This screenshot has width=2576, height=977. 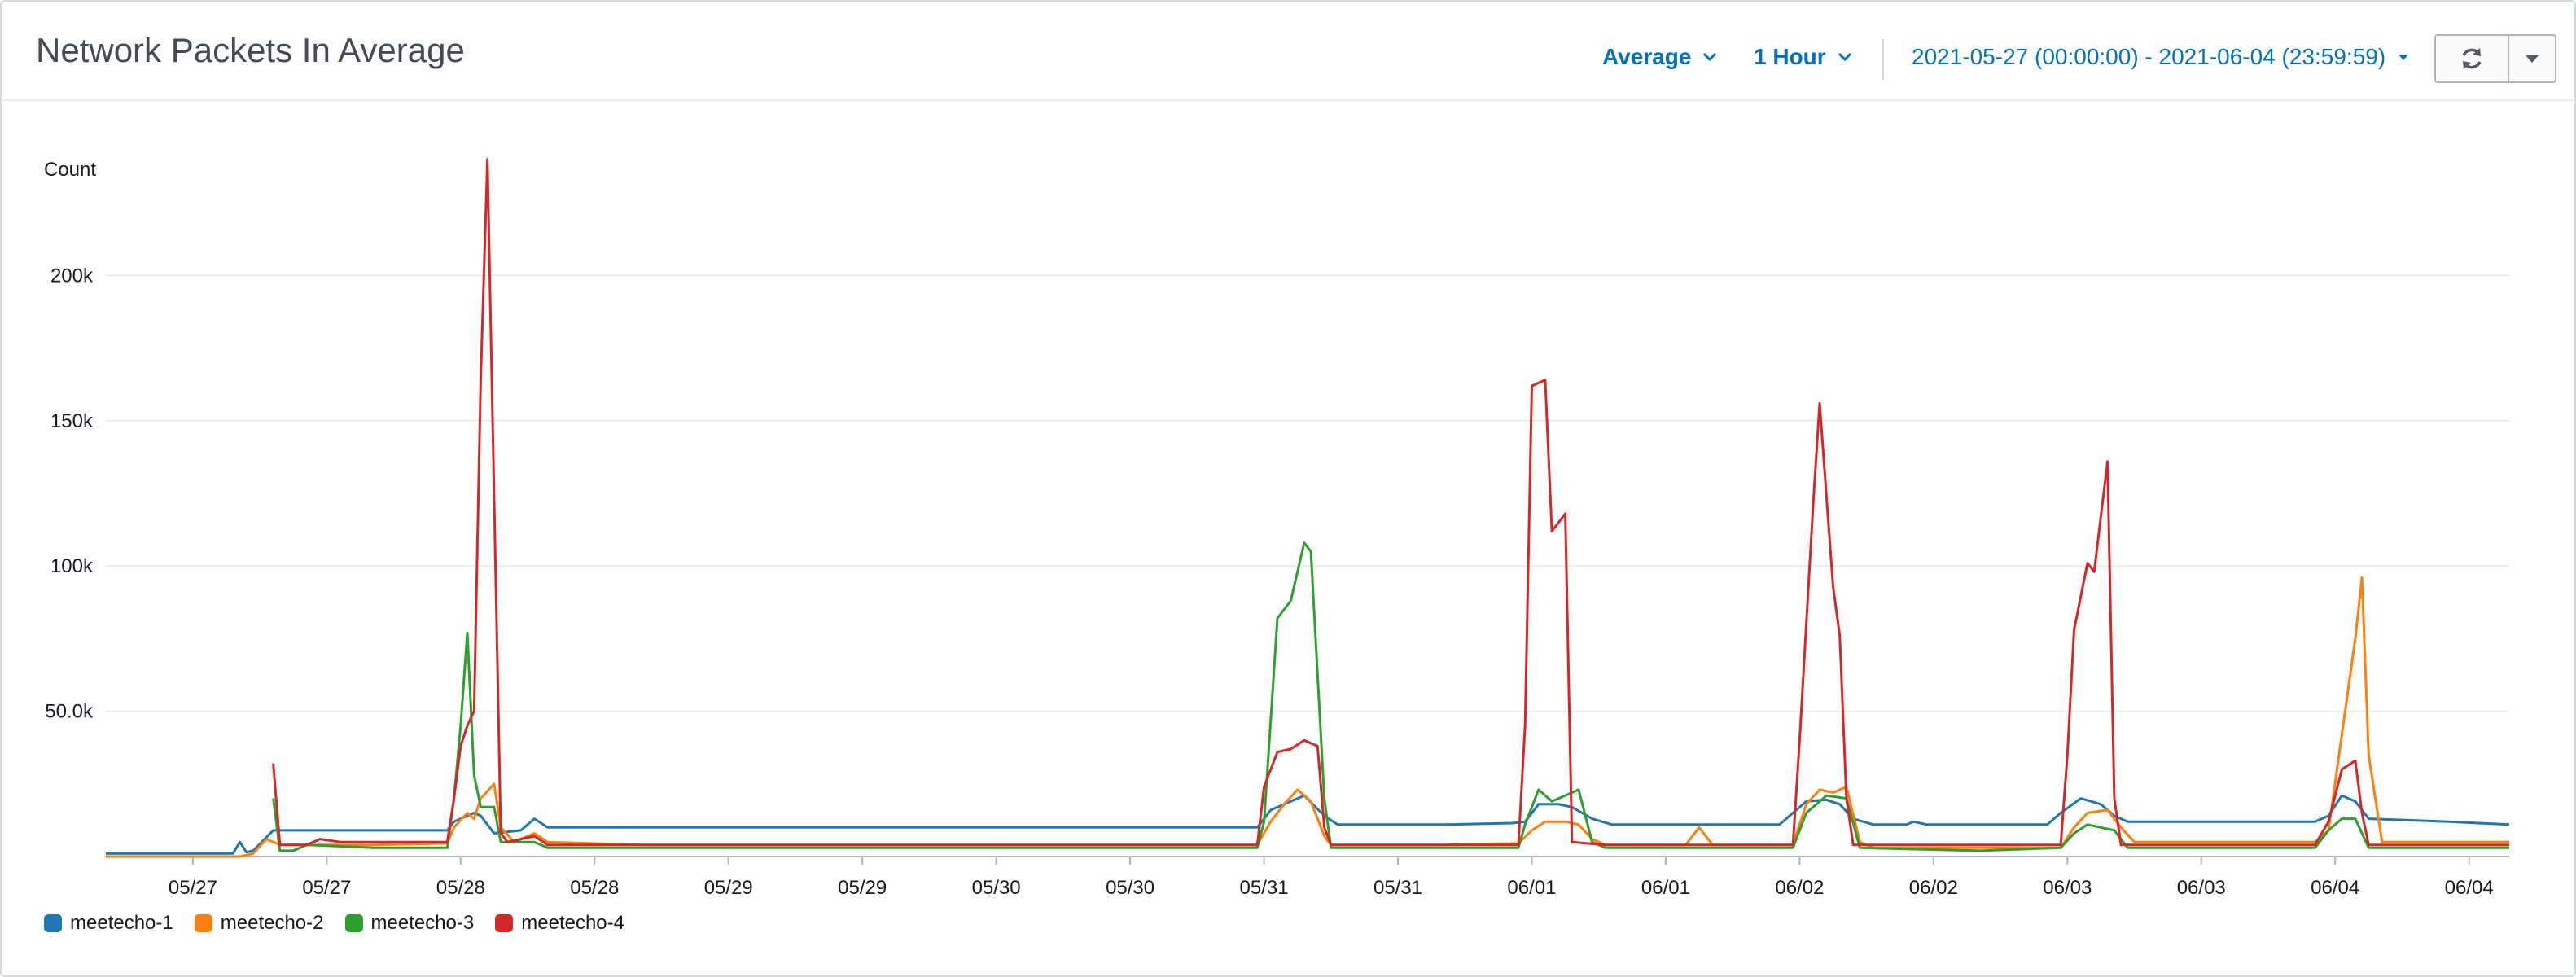 I want to click on chart-legend: meetecho-1 meetecho-2 meetecho-3 meetecho-4, so click(x=334, y=924).